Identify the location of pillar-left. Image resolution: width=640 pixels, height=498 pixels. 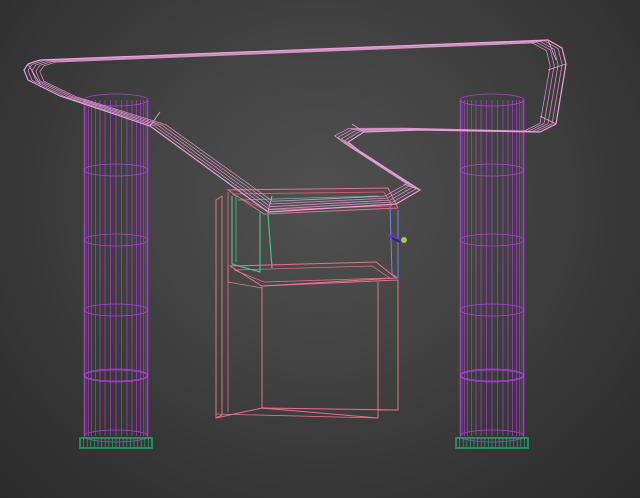
(116, 271).